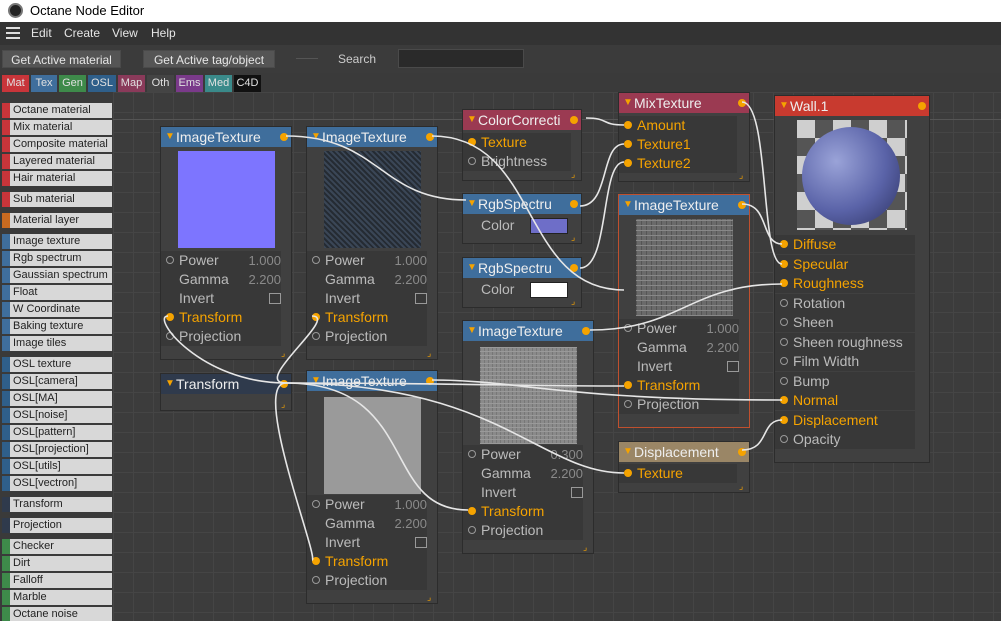 Image resolution: width=1001 pixels, height=621 pixels. Describe the element at coordinates (226, 392) in the screenshot. I see `node-transform: ▼ Transform ⌟` at that location.